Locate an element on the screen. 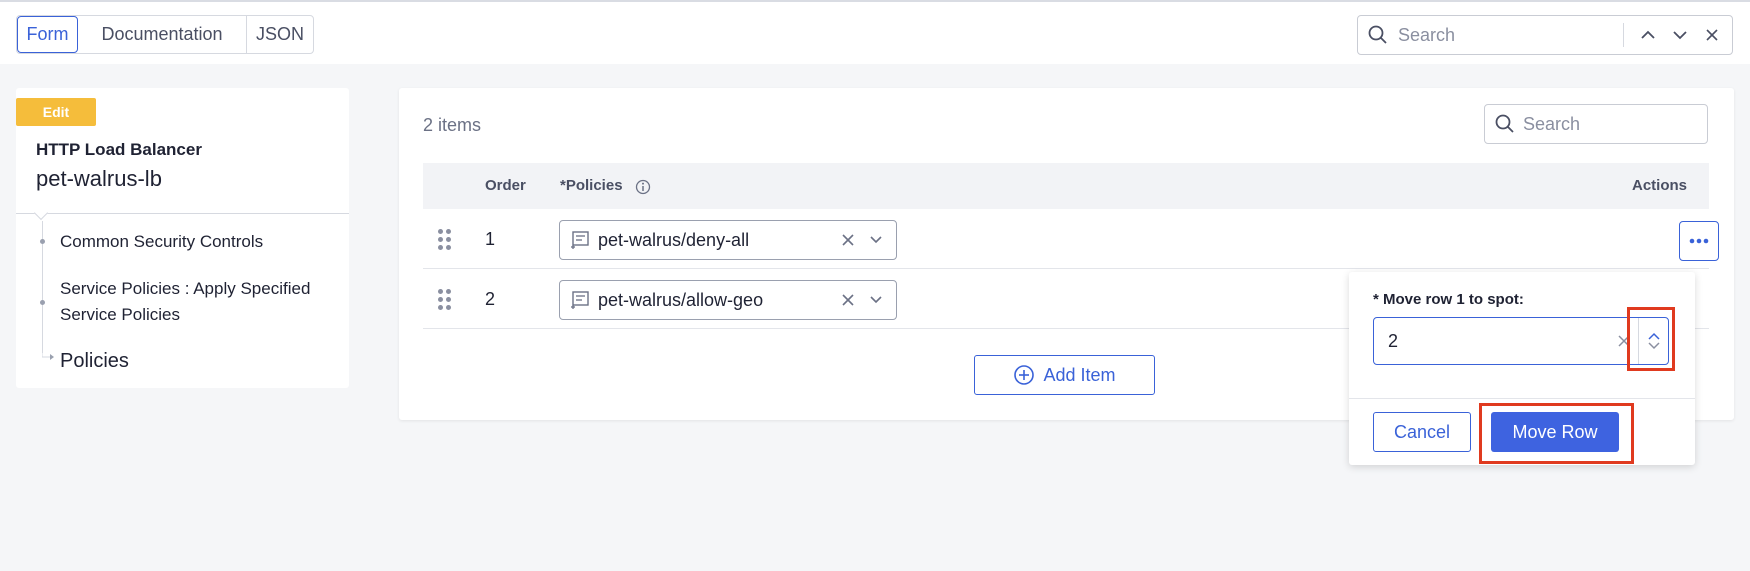 This screenshot has height=571, width=1750. top-search-placeholder: Search is located at coordinates (1427, 34).